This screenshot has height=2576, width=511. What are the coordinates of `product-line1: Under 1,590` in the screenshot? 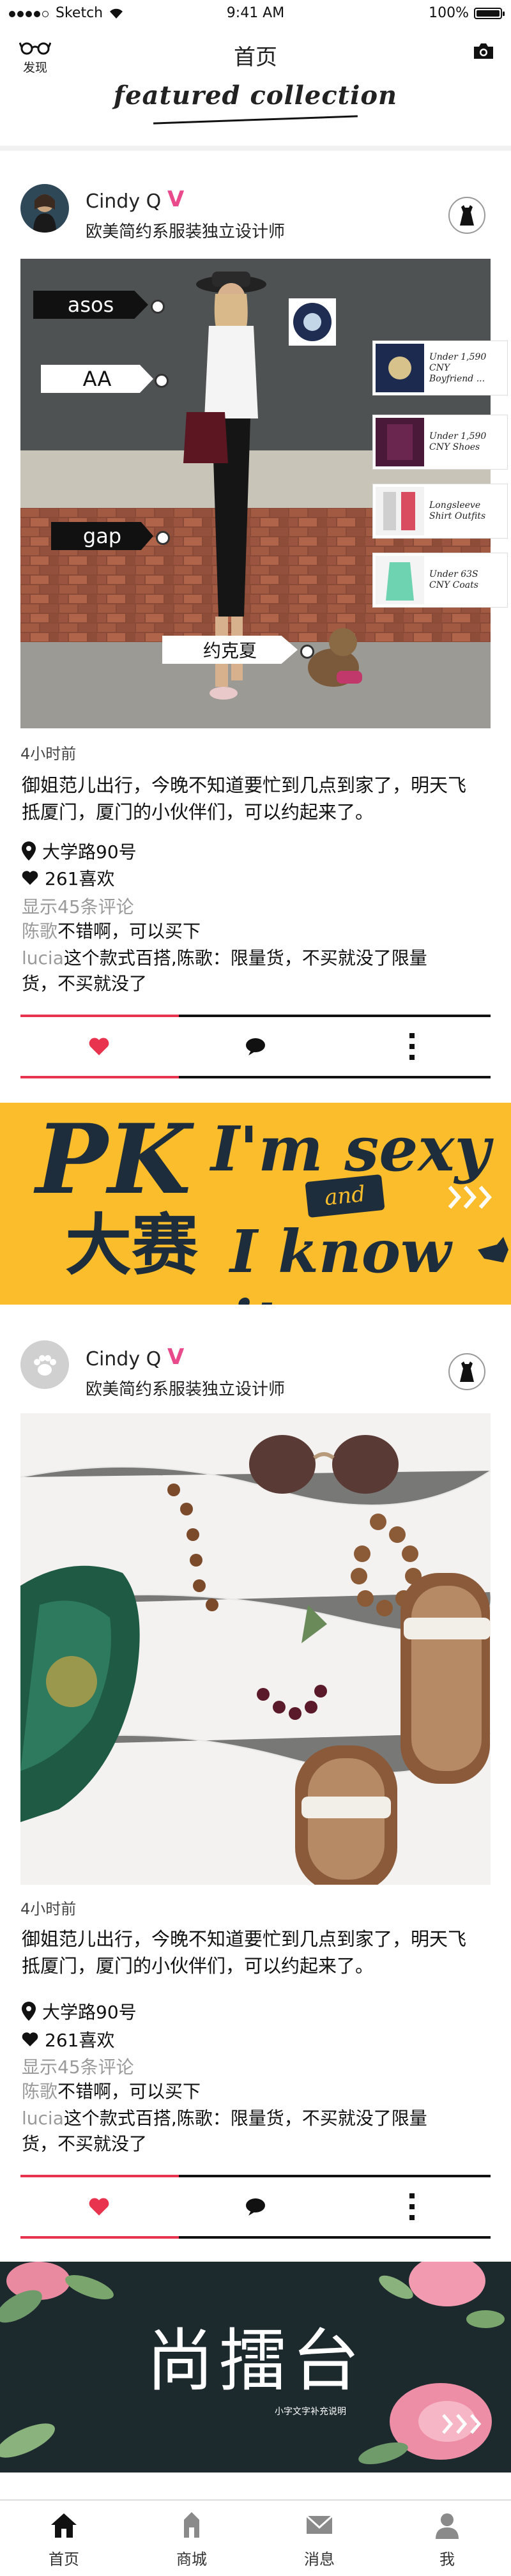 It's located at (458, 436).